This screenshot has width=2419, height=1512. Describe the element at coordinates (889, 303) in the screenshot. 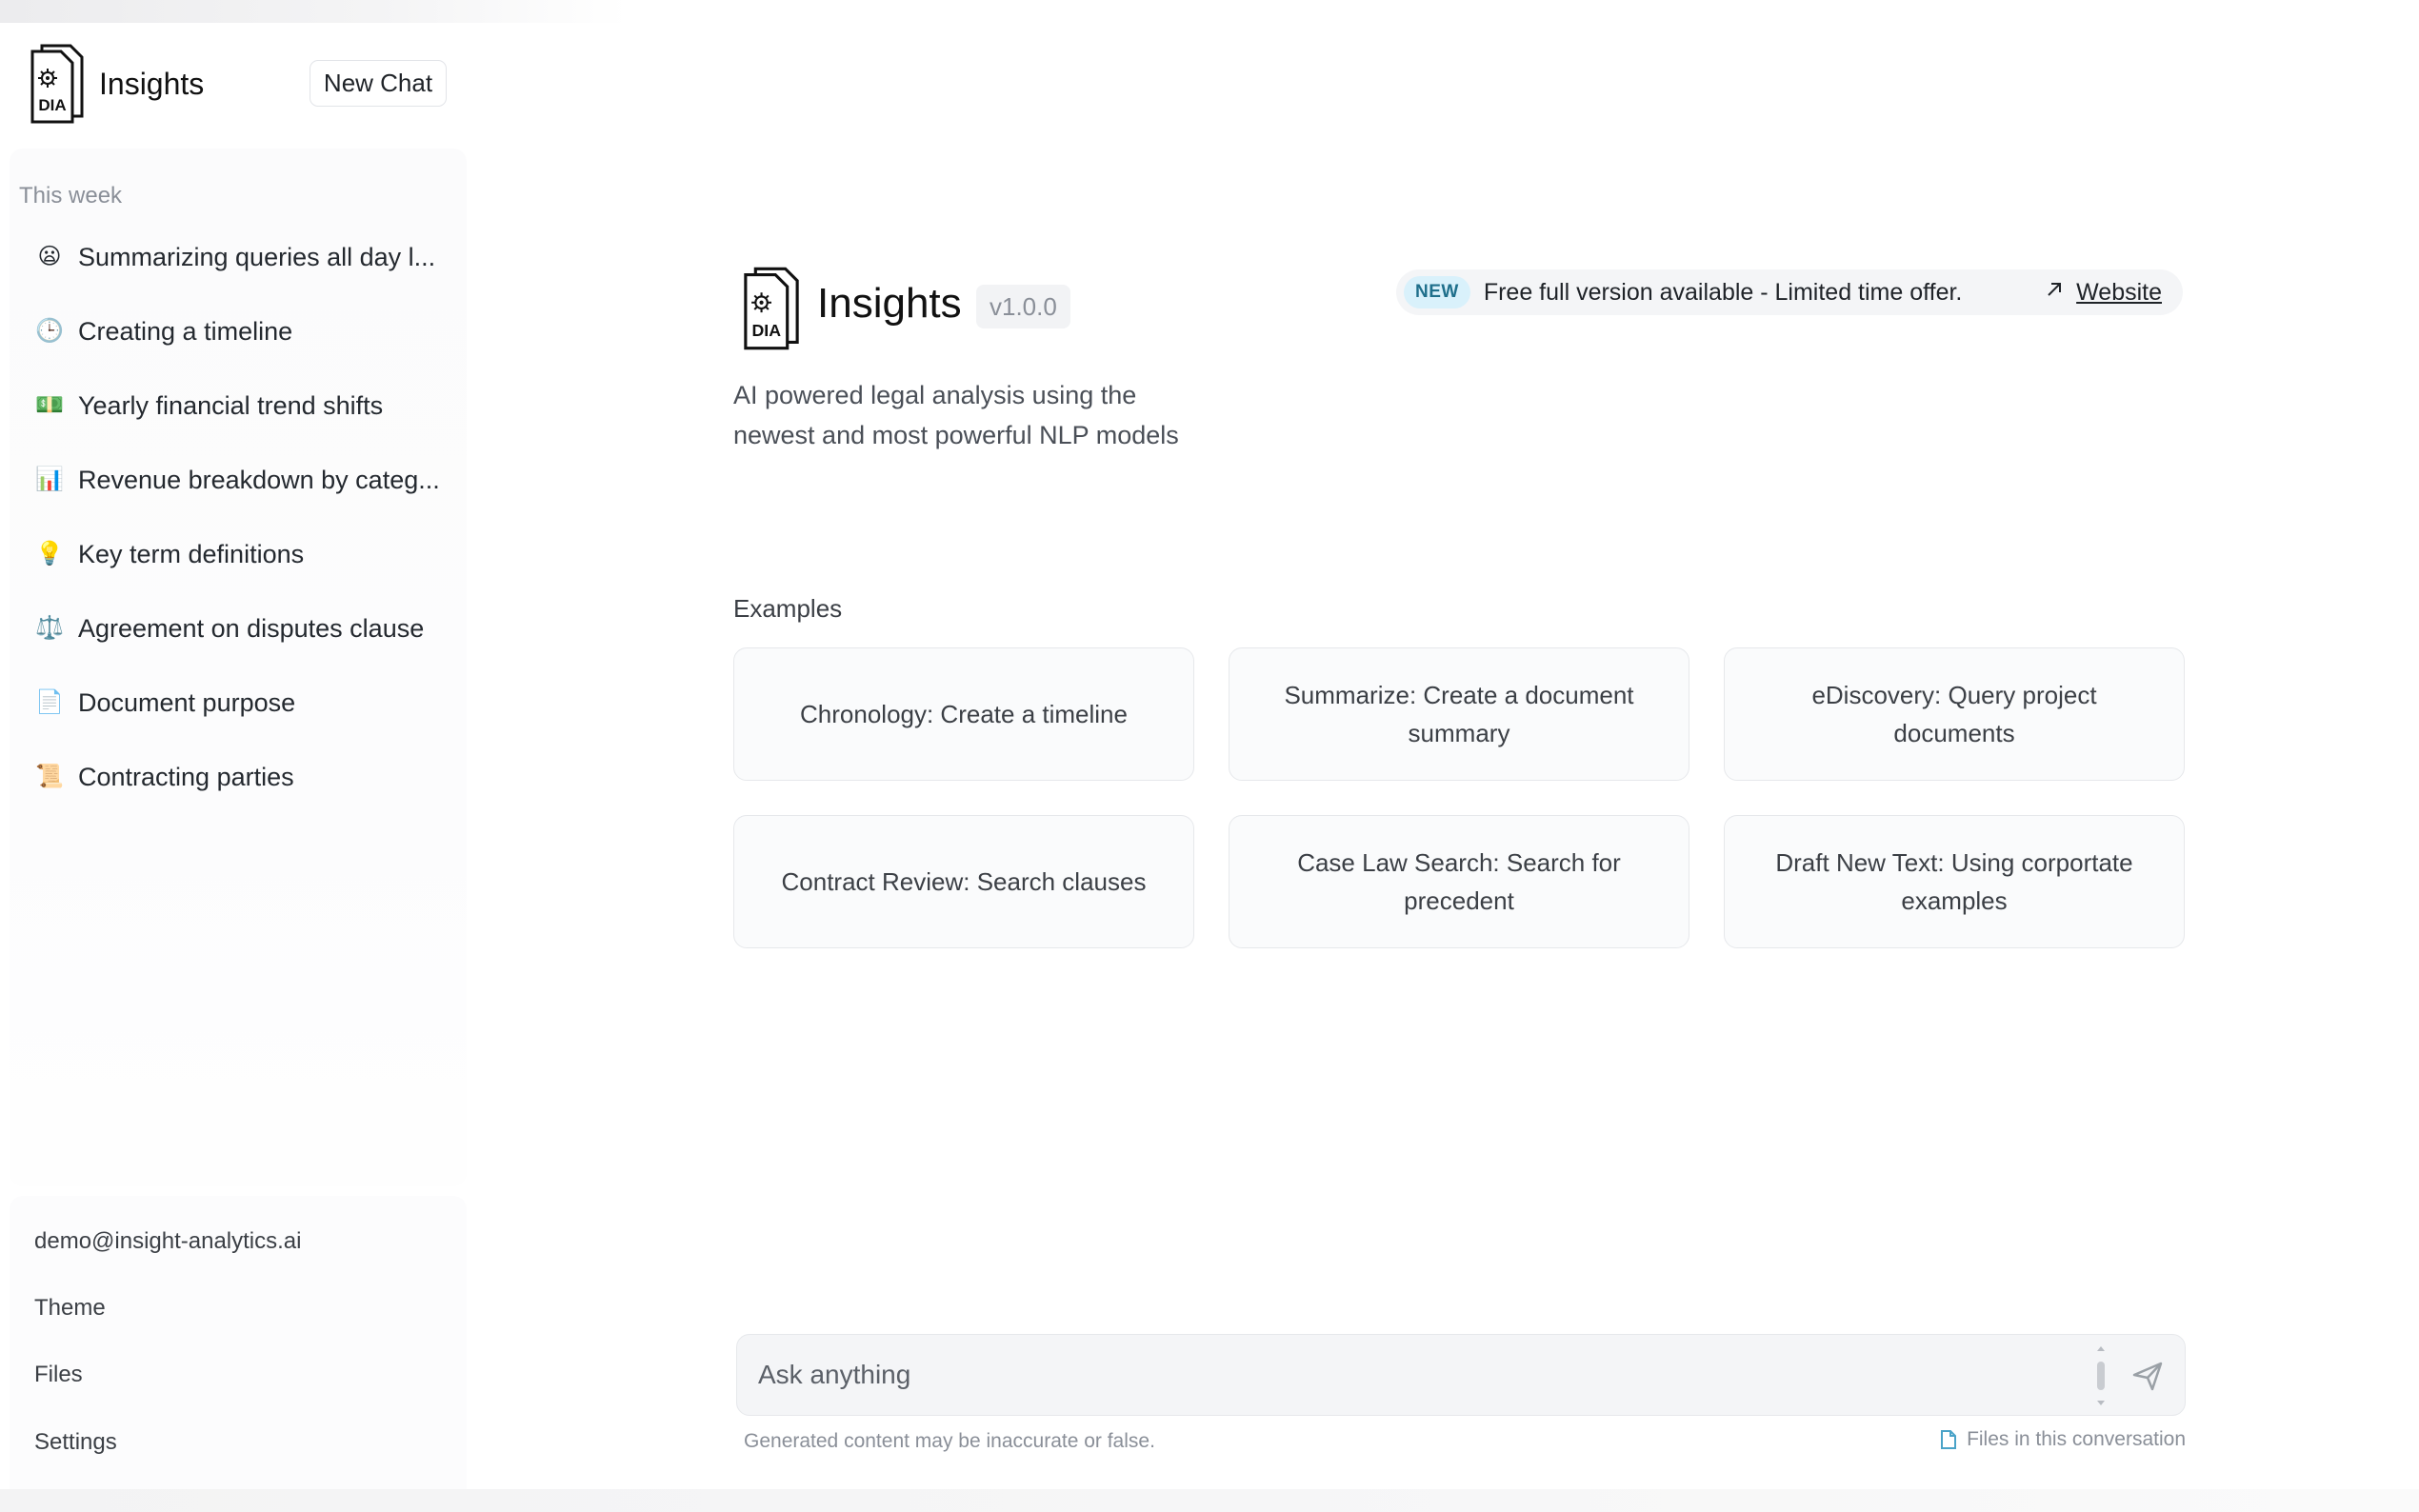

I see `page-title: Insights` at that location.